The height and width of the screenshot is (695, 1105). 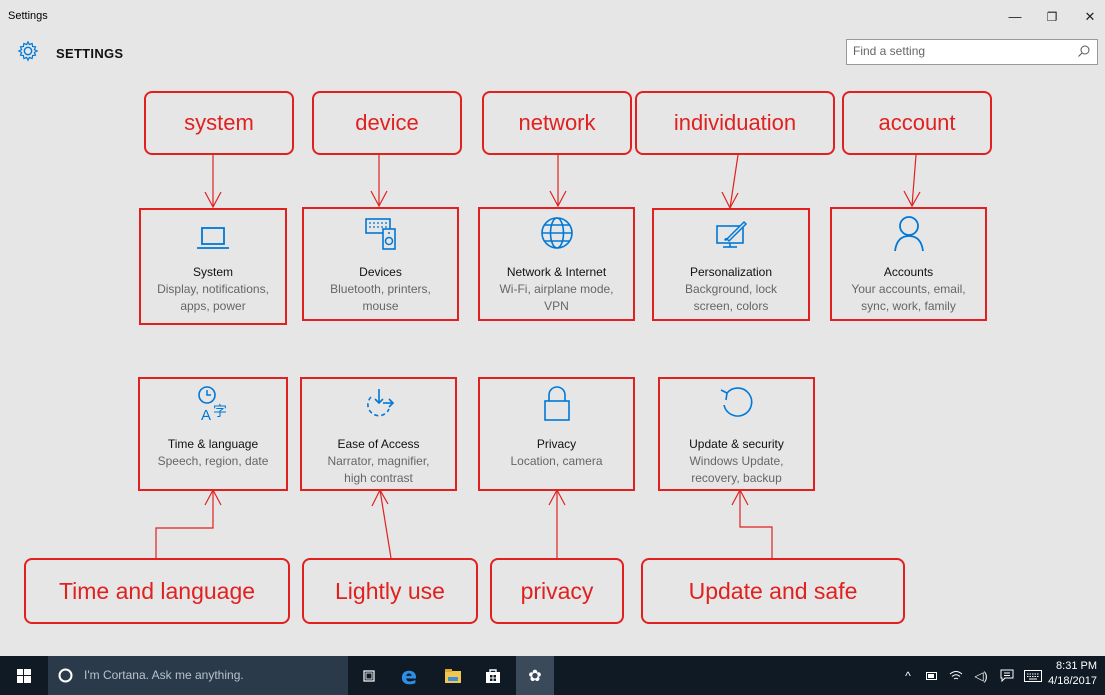 What do you see at coordinates (731, 306) in the screenshot?
I see `tile-description: screen, colors` at bounding box center [731, 306].